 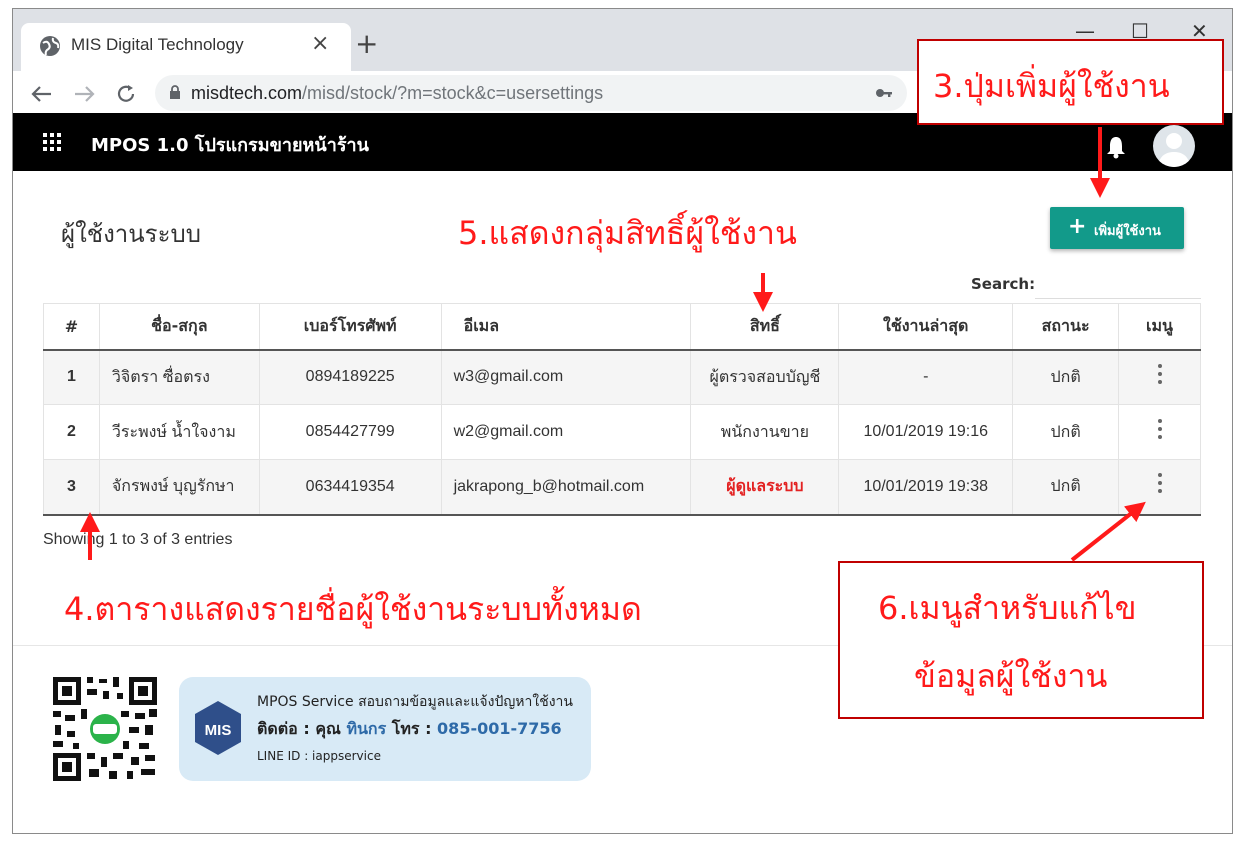 What do you see at coordinates (71, 487) in the screenshot?
I see `cell-num: 3` at bounding box center [71, 487].